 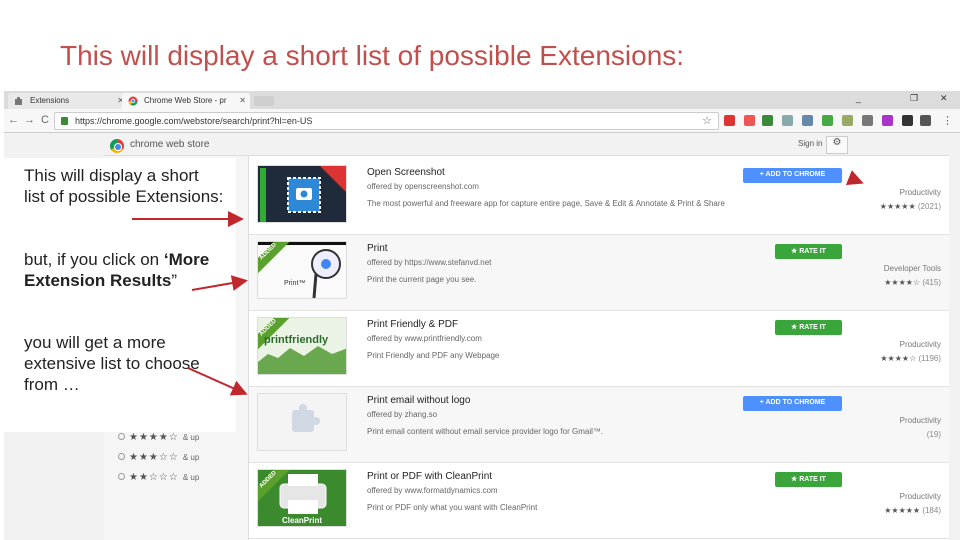 I want to click on extension-title: Print email without logo, so click(x=418, y=400).